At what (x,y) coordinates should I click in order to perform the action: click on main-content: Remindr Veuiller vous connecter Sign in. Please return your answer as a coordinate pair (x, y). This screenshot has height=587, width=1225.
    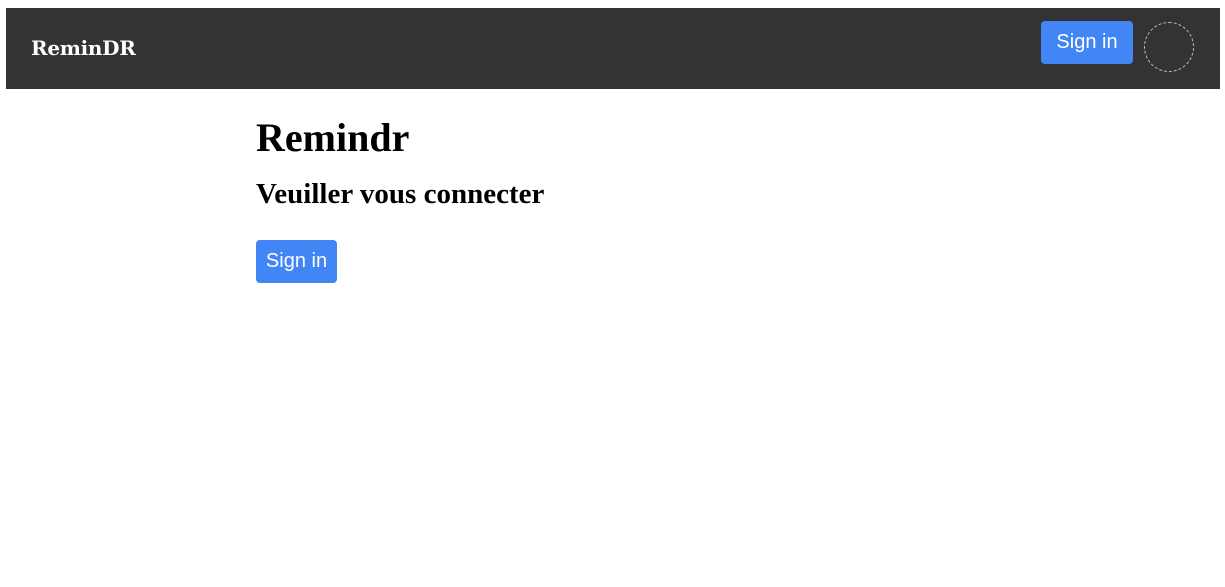
    Looking at the image, I should click on (400, 198).